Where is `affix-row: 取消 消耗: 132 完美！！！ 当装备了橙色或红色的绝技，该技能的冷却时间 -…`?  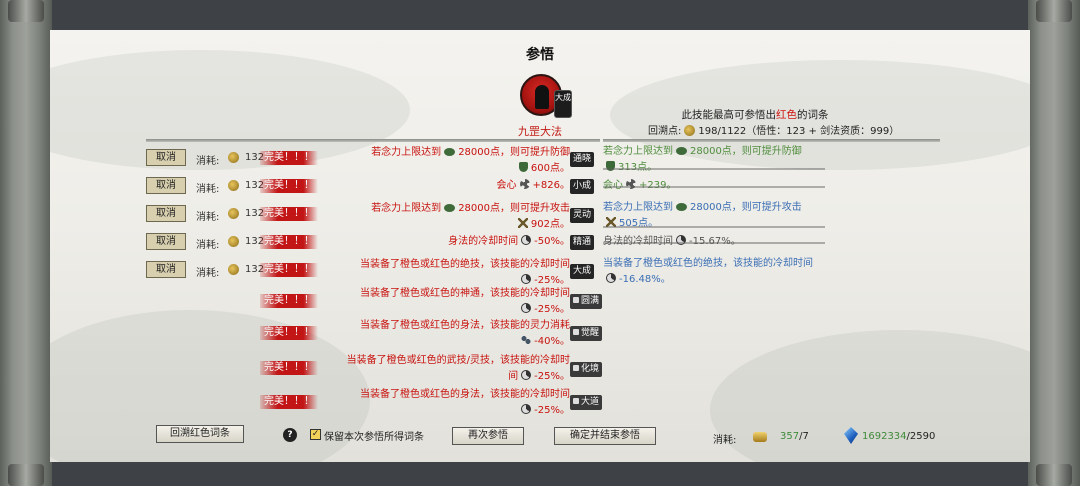 affix-row: 取消 消耗: 132 完美！！！ 当装备了橙色或红色的绝技，该技能的冷却时间 -… is located at coordinates (540, 273).